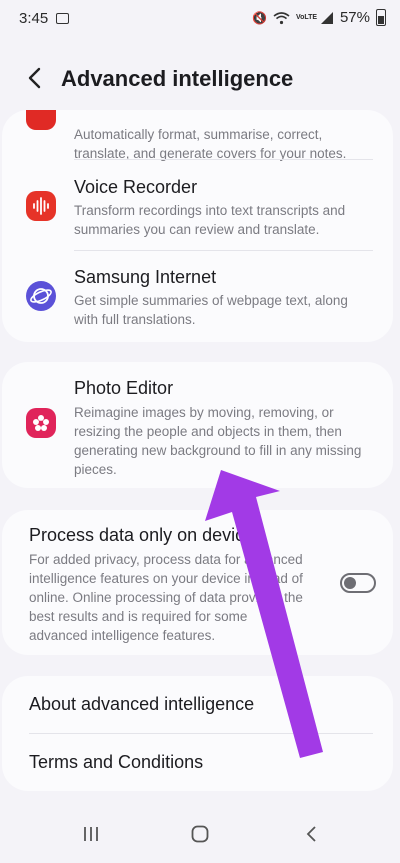 Image resolution: width=400 pixels, height=863 pixels. Describe the element at coordinates (142, 704) in the screenshot. I see `about-label: About advanced intelligence` at that location.